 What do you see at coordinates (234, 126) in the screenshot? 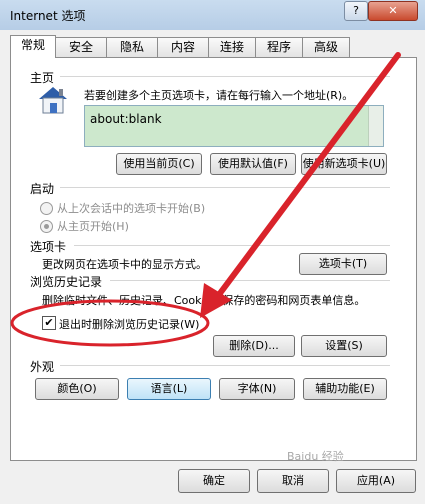
I see `home-url-textarea: about:blank` at bounding box center [234, 126].